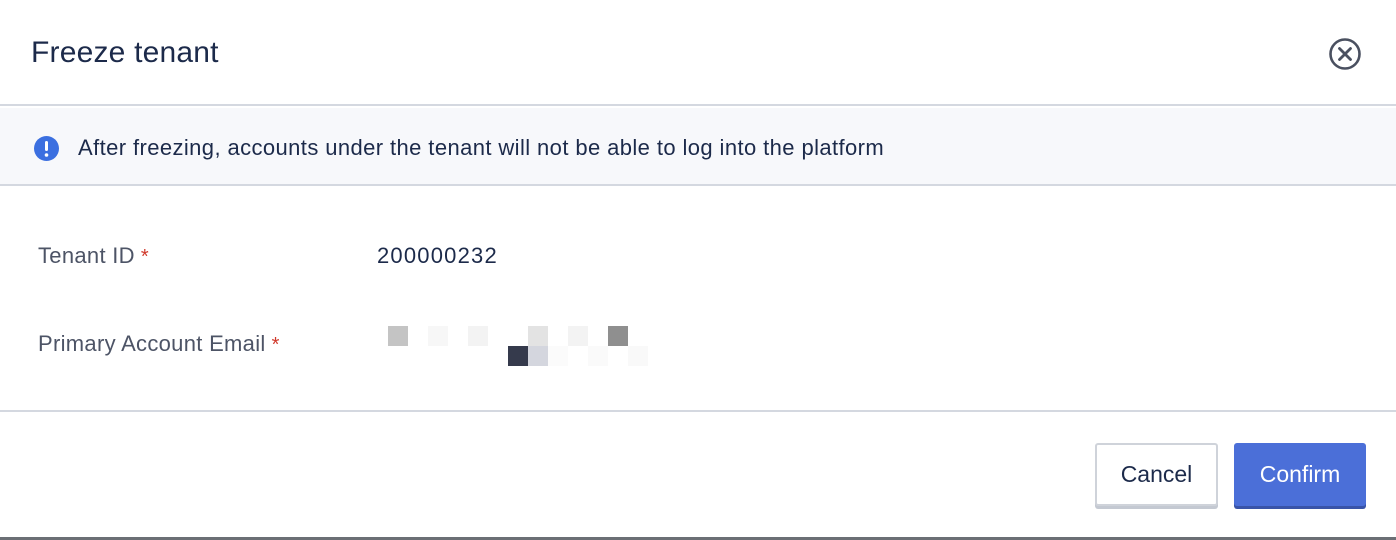  I want to click on info-exclamation-icon, so click(46, 148).